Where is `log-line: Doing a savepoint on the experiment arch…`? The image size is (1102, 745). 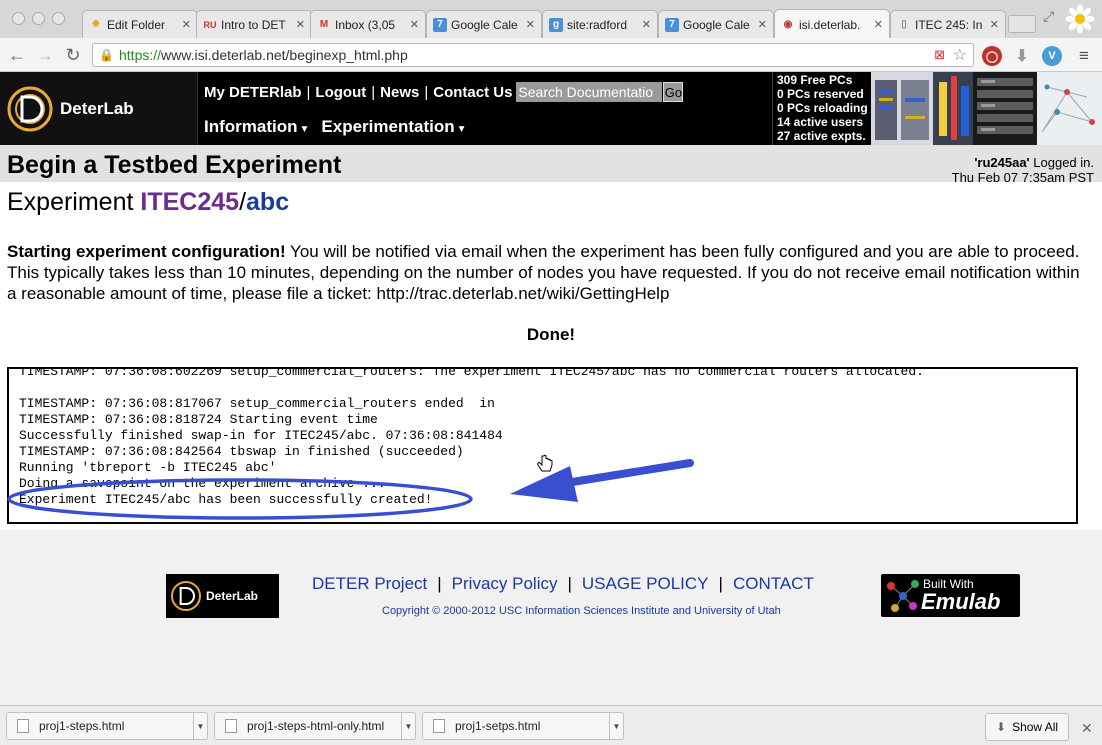
log-line: Doing a savepoint on the experiment arch… is located at coordinates (202, 483).